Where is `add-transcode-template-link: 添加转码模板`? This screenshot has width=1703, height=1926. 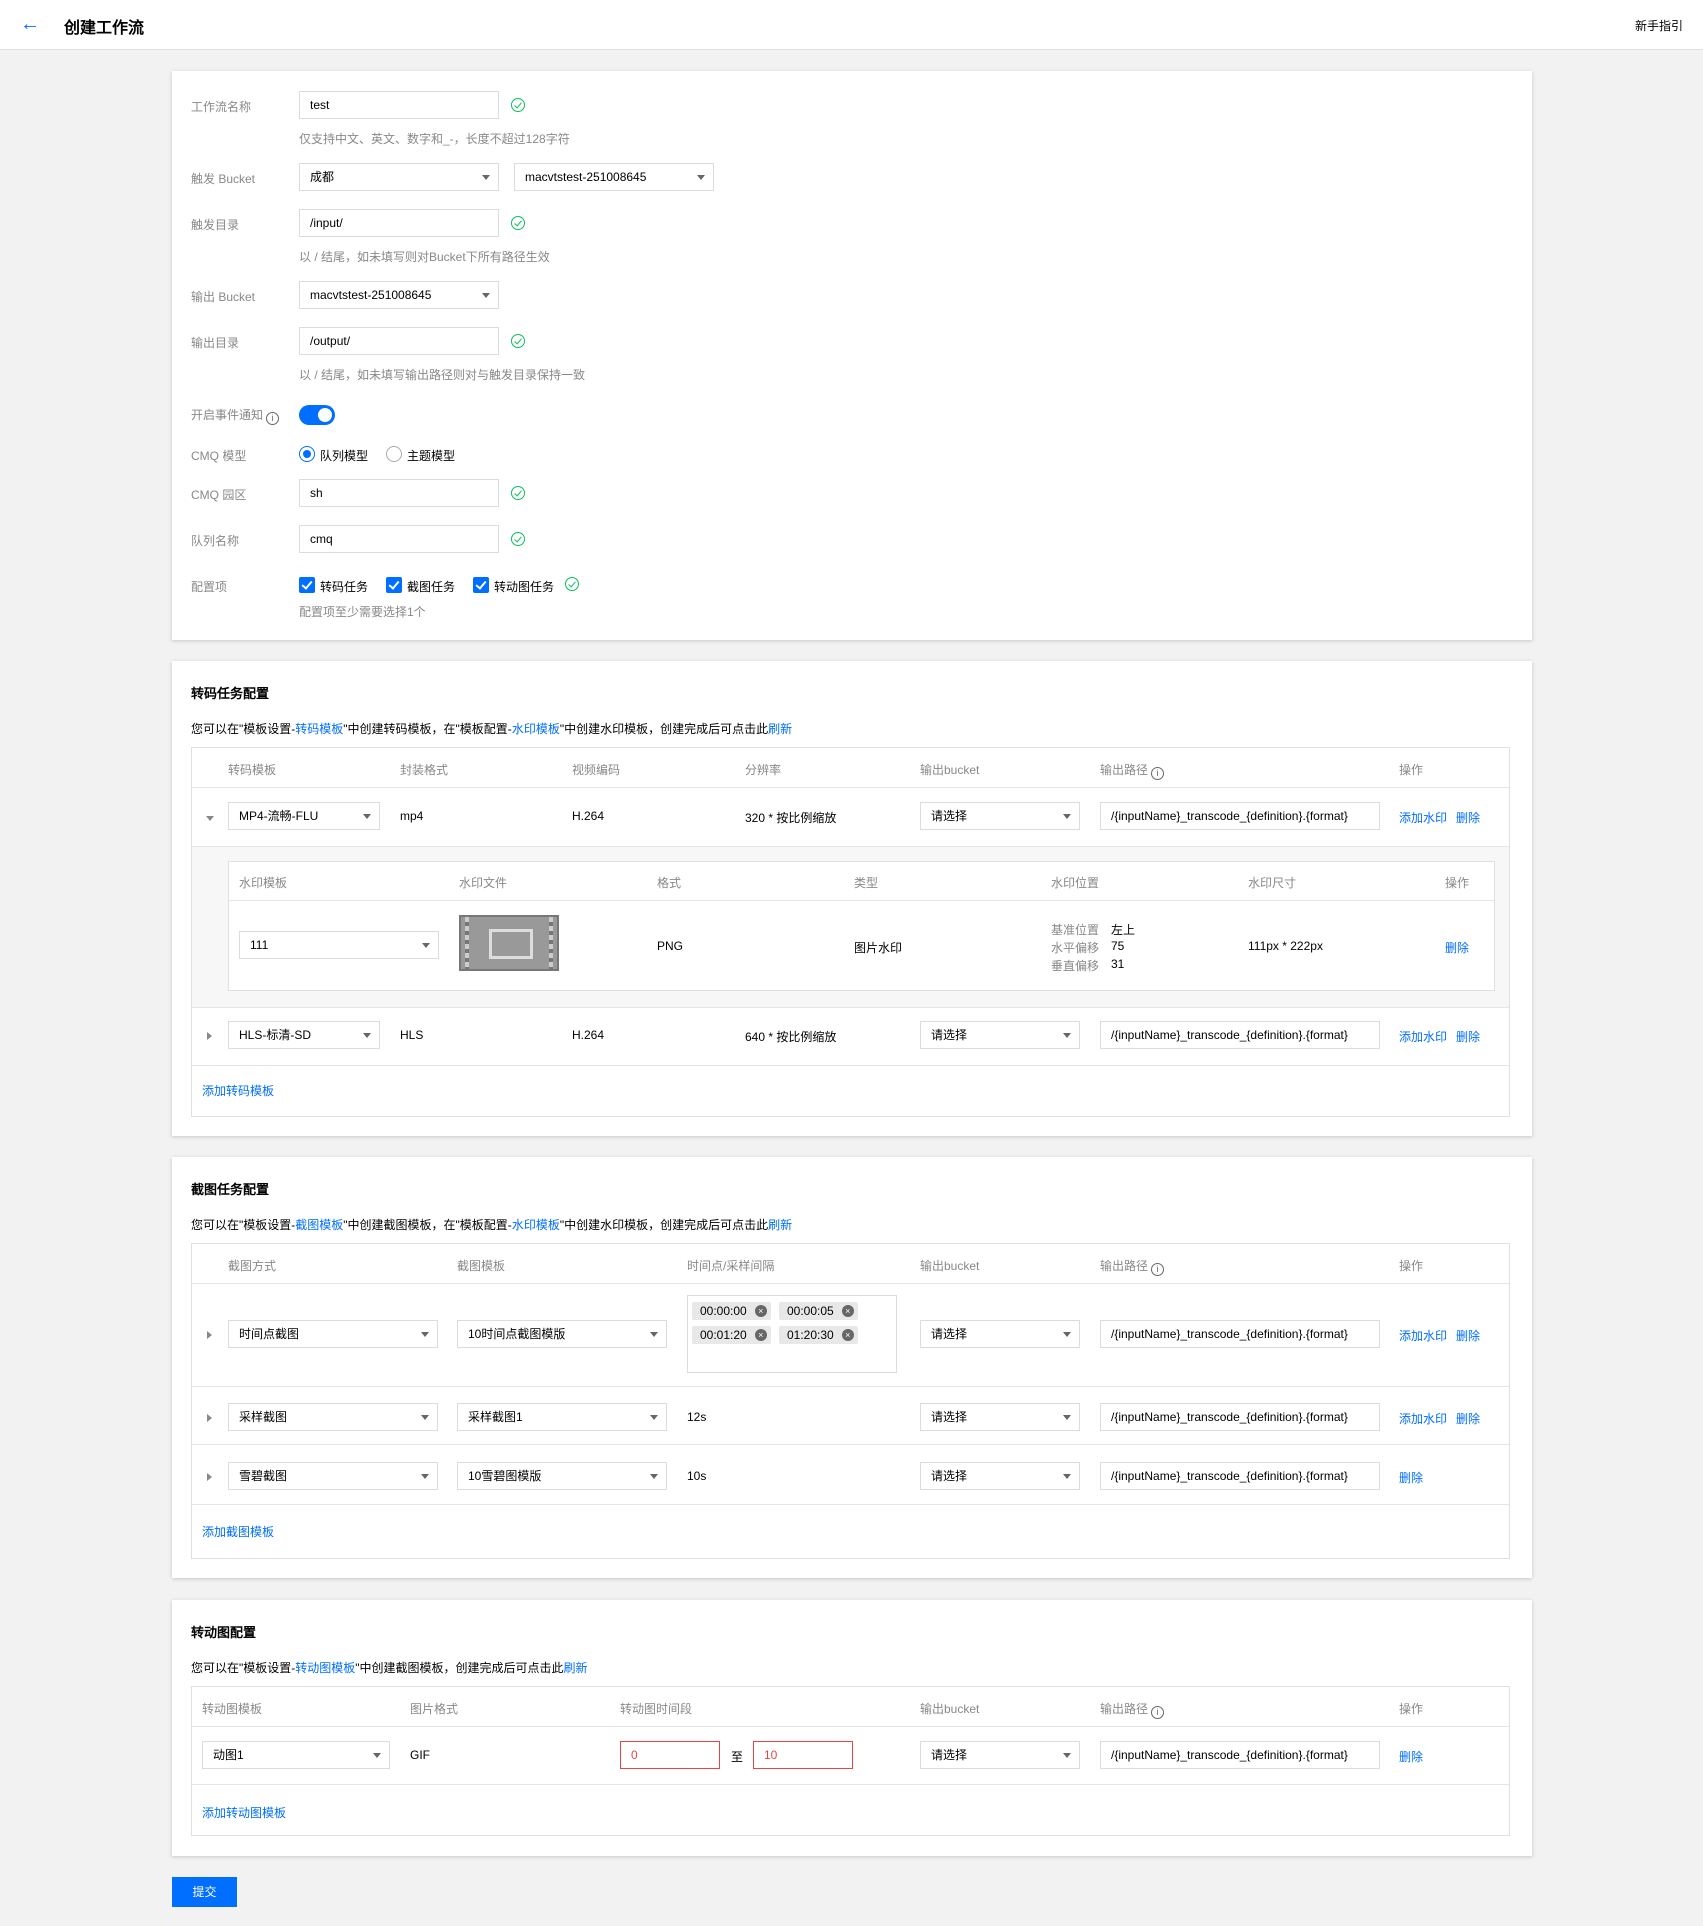 add-transcode-template-link: 添加转码模板 is located at coordinates (238, 1090).